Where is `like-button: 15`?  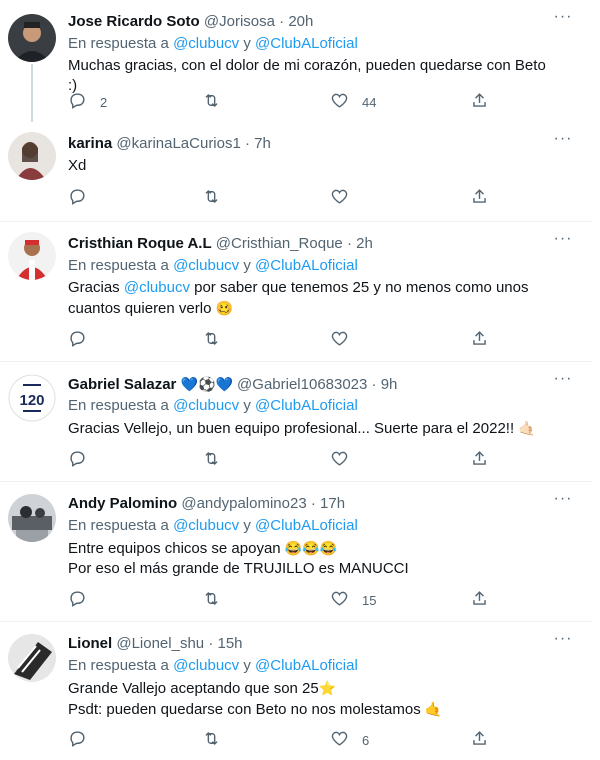
like-button: 15 is located at coordinates (353, 600).